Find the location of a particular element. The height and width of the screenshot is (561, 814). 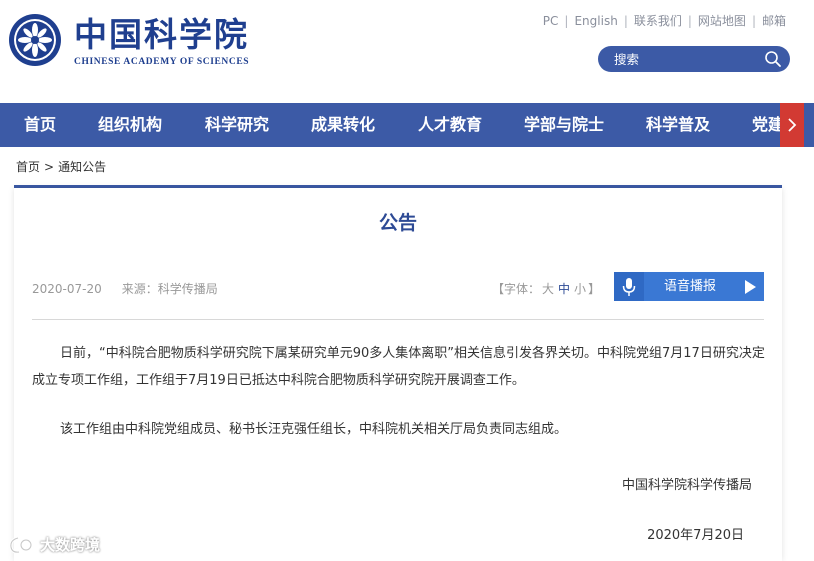

font-size-label-close: 】 is located at coordinates (594, 289).